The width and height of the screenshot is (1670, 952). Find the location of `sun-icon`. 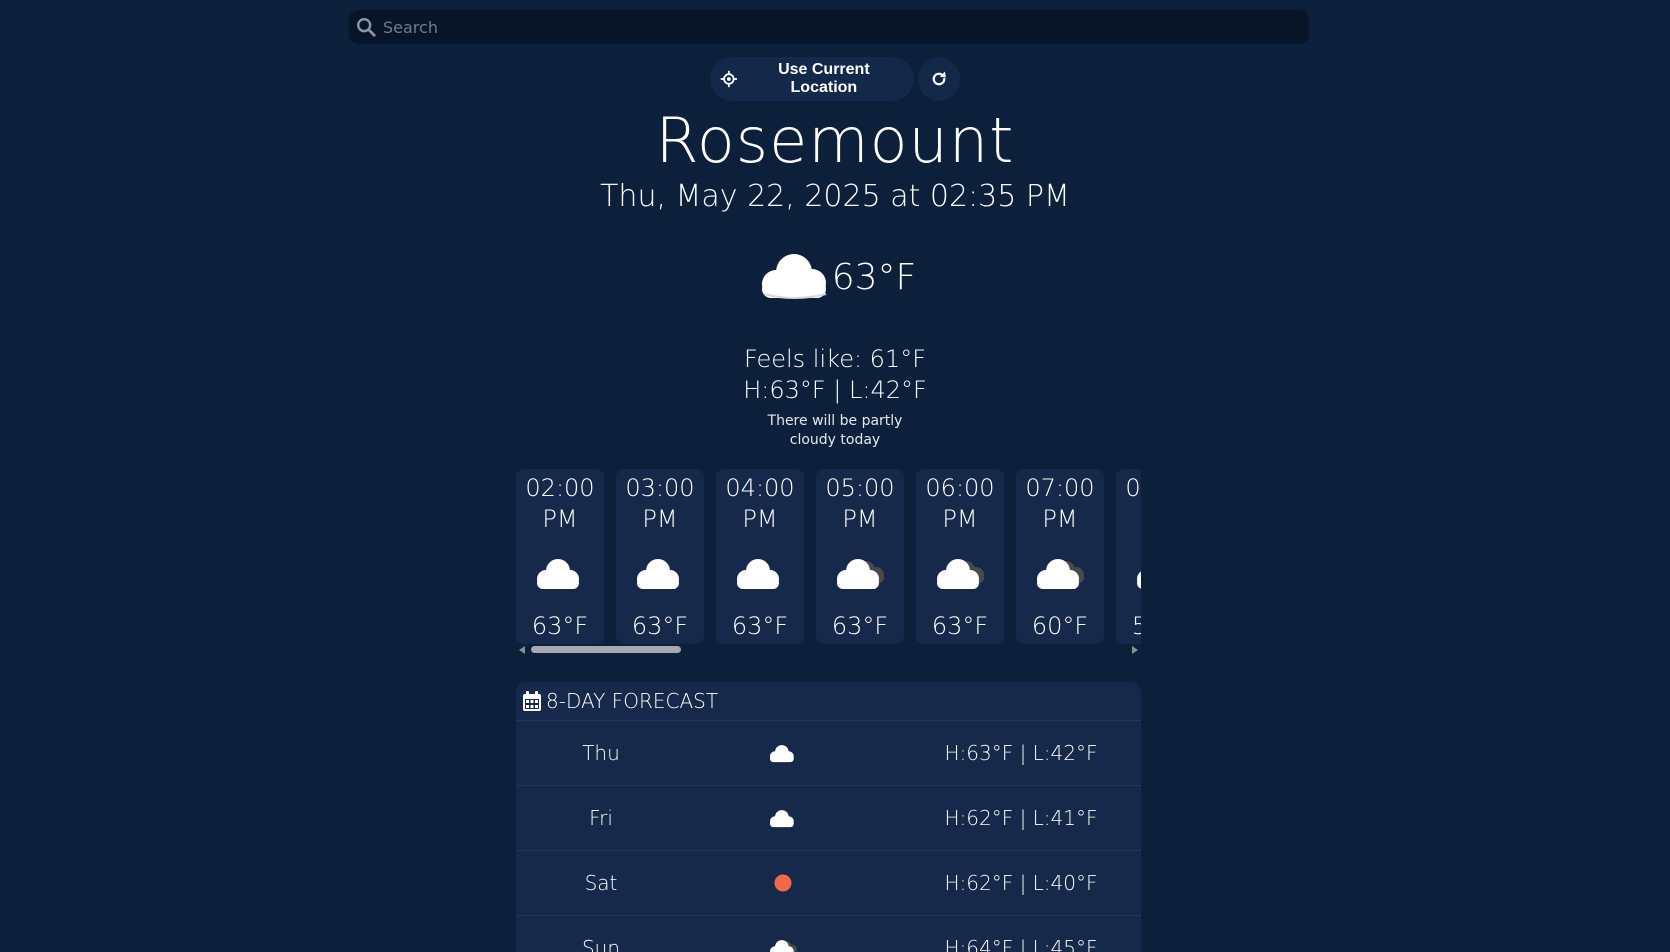

sun-icon is located at coordinates (783, 883).